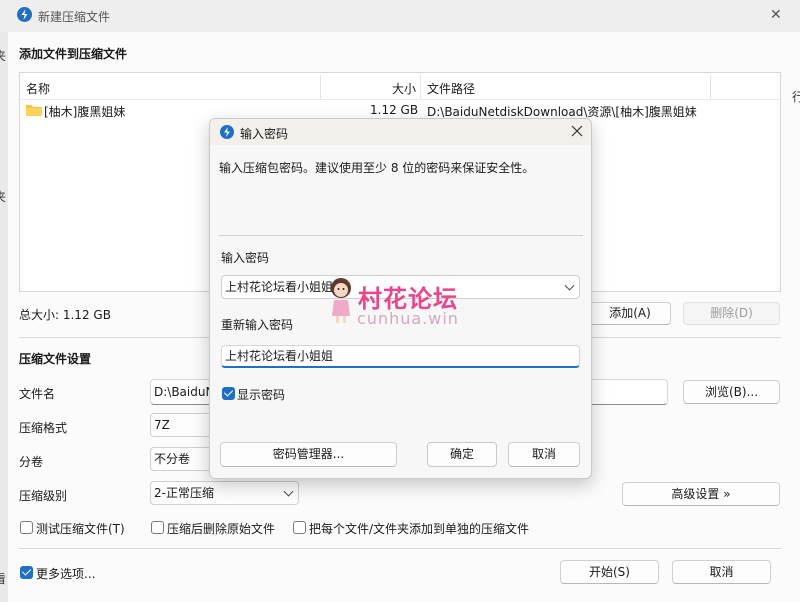  I want to click on dialog-description: 输入压缩包密码。建议使用至少 8 位的密码来保证安全性。, so click(377, 168).